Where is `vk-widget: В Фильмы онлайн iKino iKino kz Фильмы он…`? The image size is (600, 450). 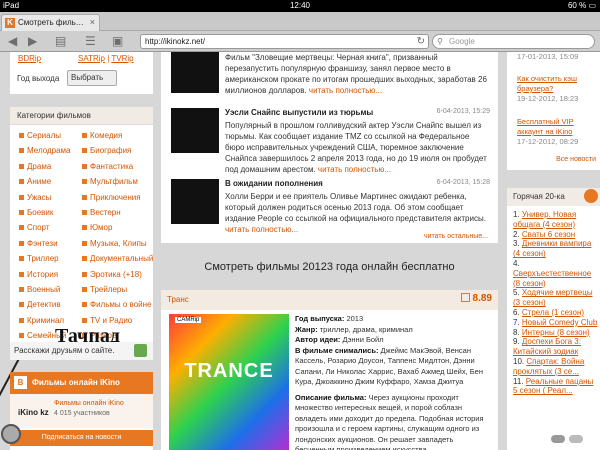
vk-widget: В Фильмы онлайн iKino iKino kz Фильмы он… is located at coordinates (81, 411).